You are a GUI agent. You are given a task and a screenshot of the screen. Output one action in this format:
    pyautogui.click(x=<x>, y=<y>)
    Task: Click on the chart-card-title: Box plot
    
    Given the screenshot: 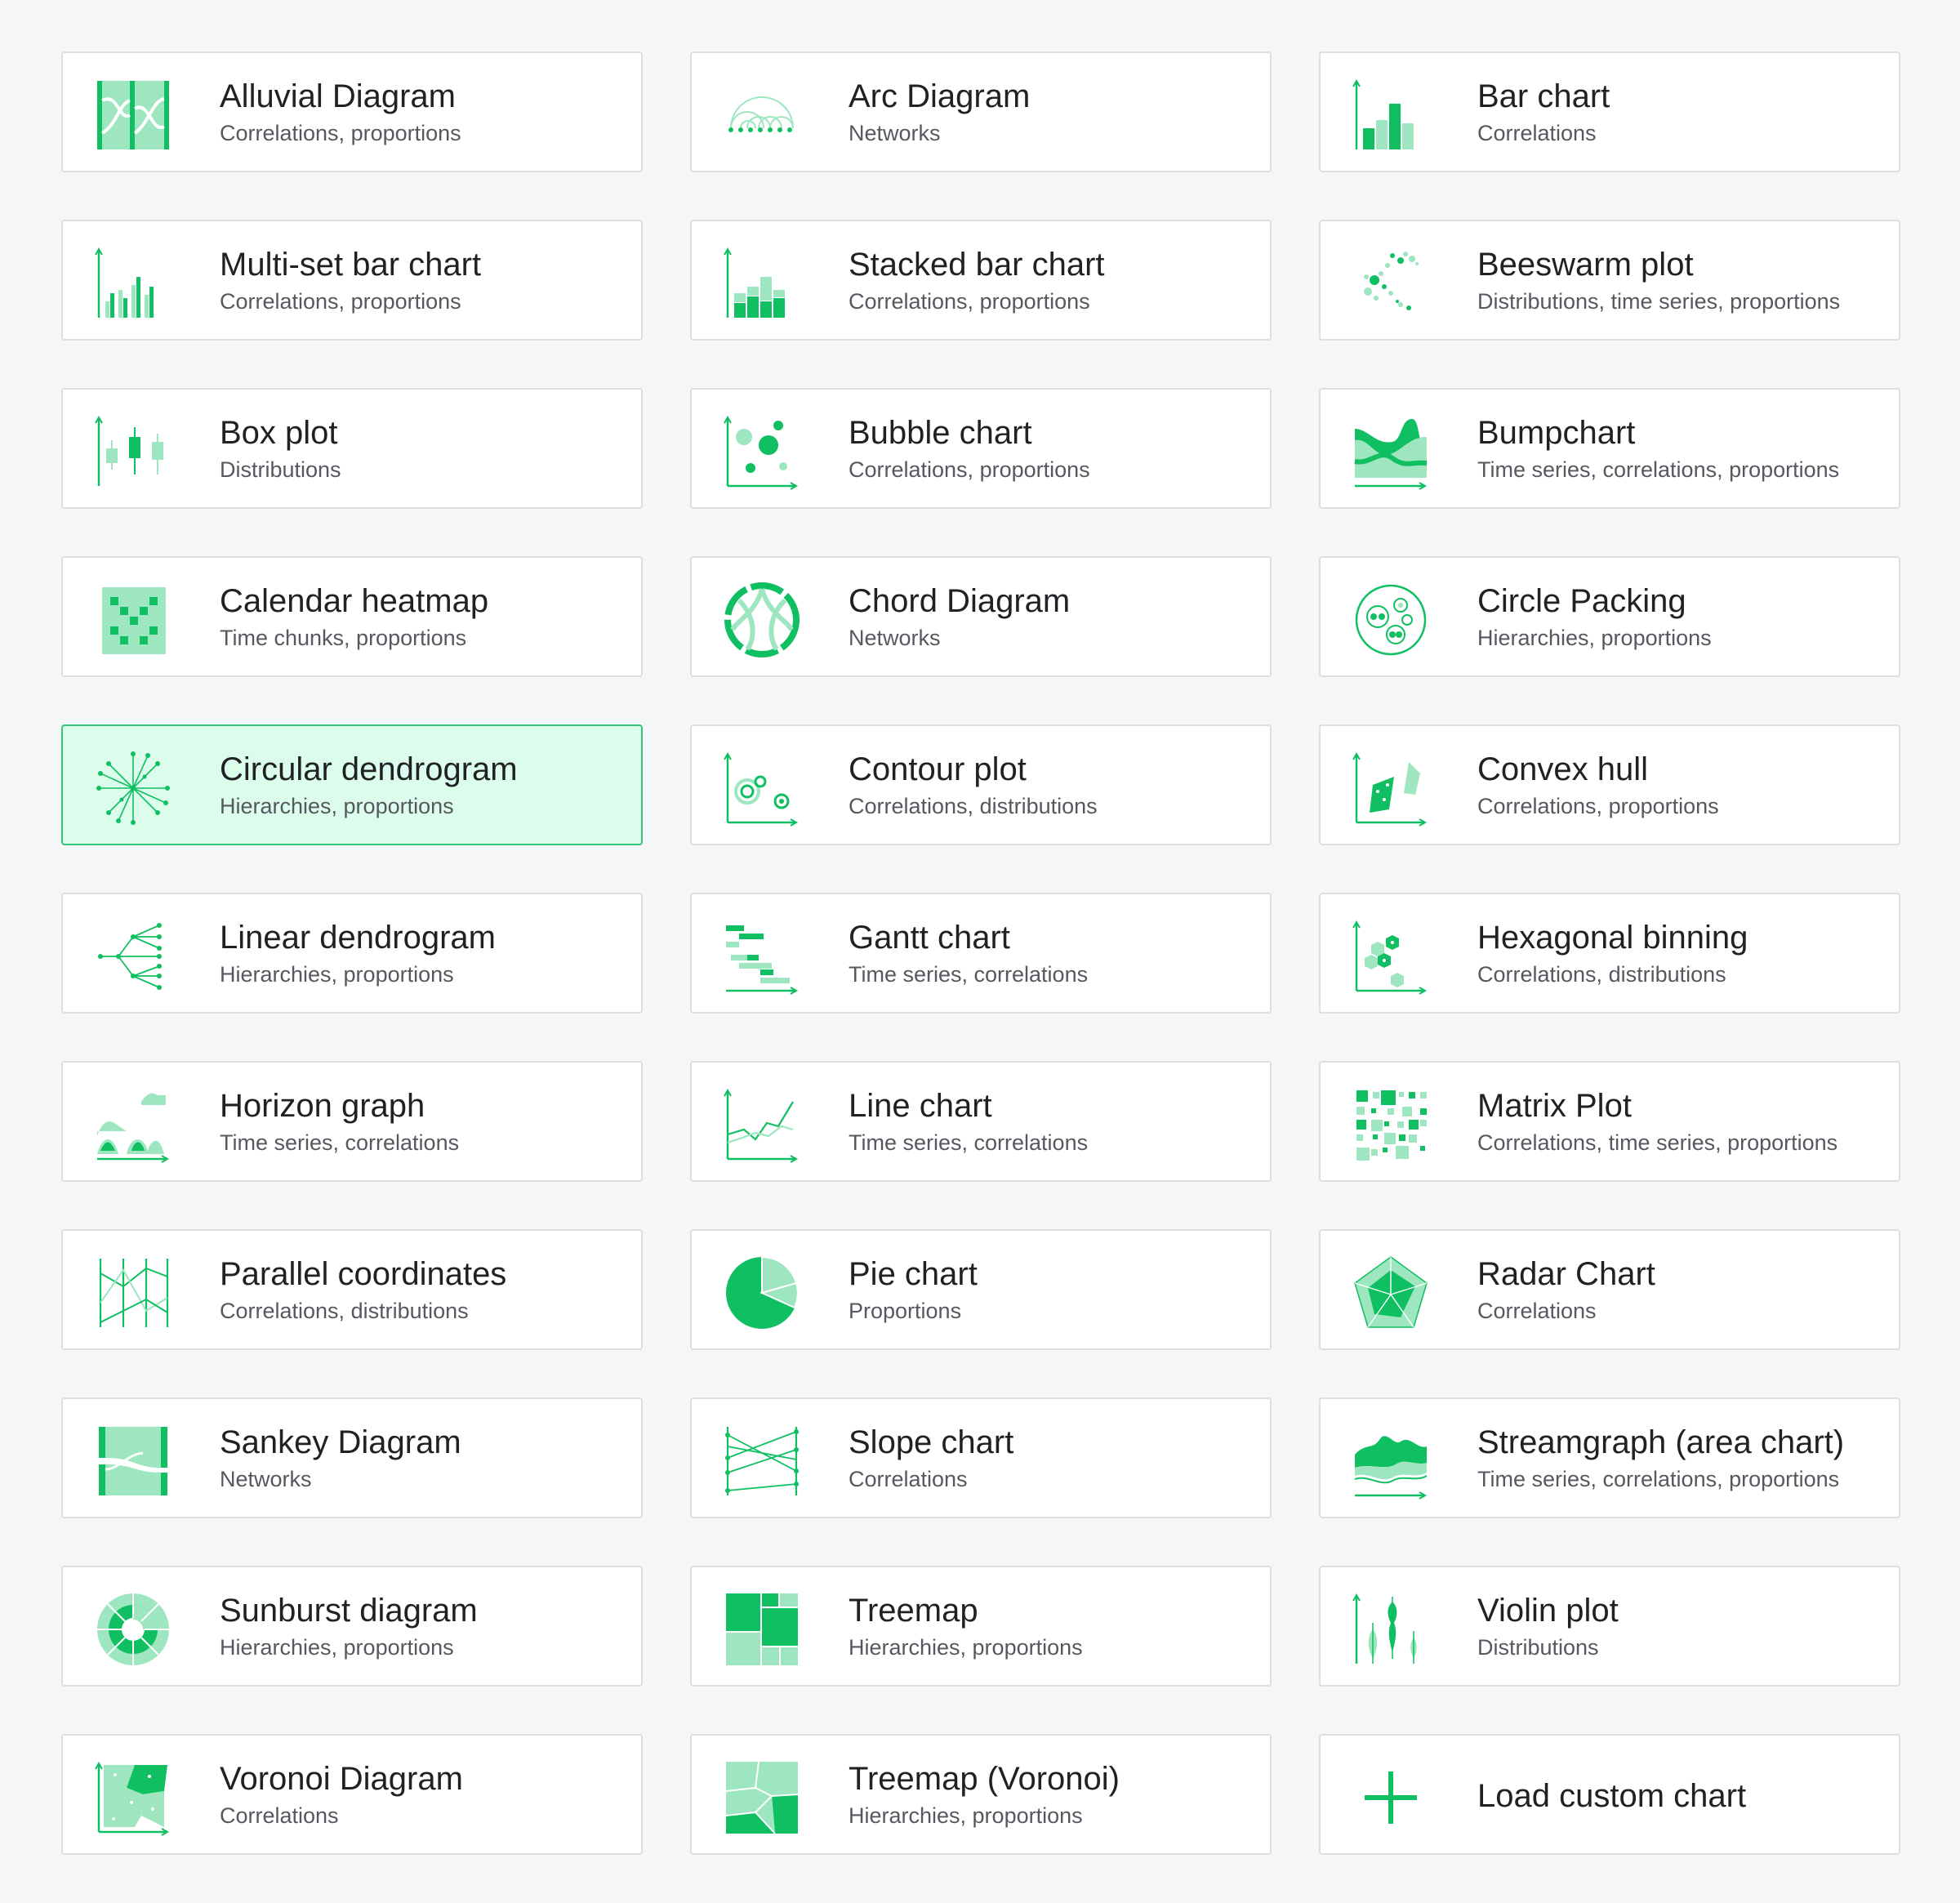 What is the action you would take?
    pyautogui.click(x=279, y=433)
    